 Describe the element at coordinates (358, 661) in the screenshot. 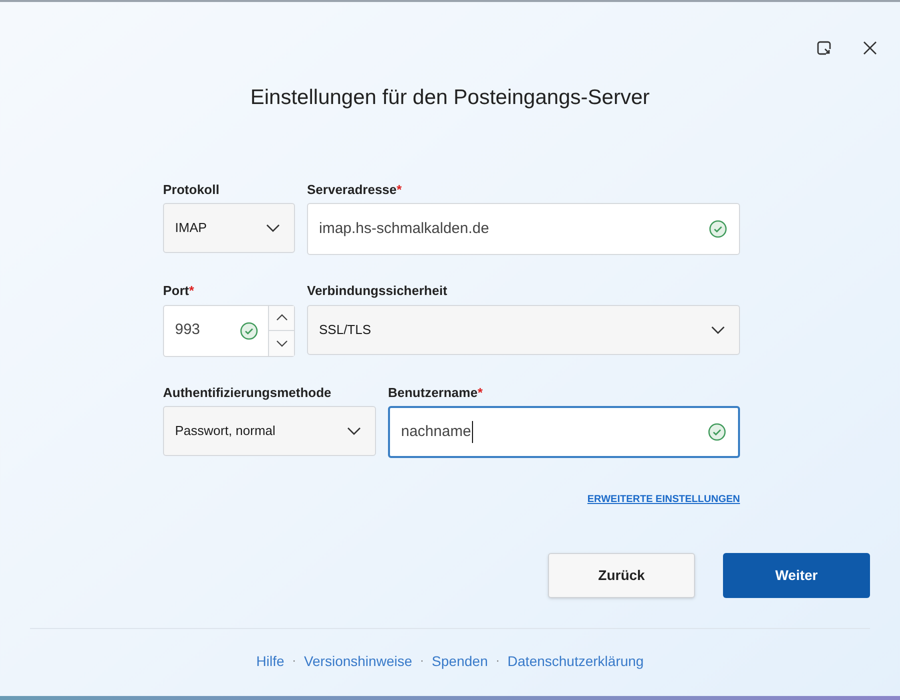

I see `footer-link: Versionshinweise` at that location.